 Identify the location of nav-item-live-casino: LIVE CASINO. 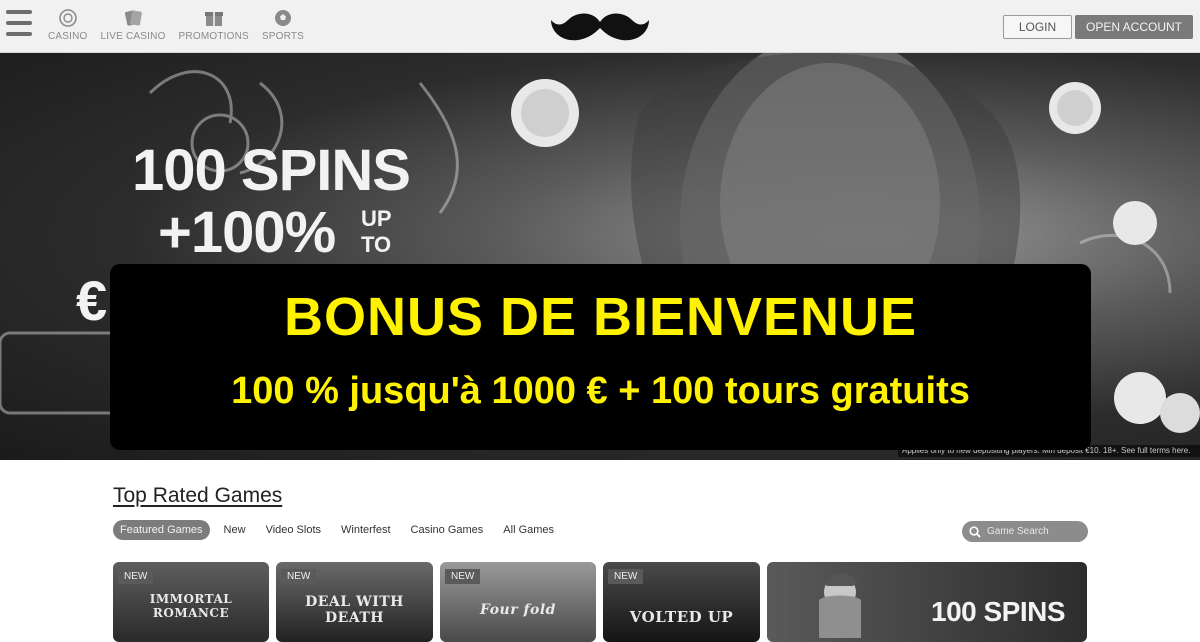
(133, 25).